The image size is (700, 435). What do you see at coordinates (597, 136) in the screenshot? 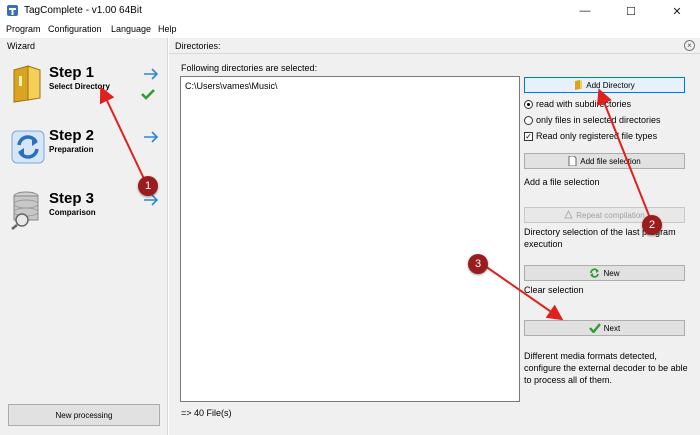
I see `read-registered-label: Read only registered file types` at bounding box center [597, 136].